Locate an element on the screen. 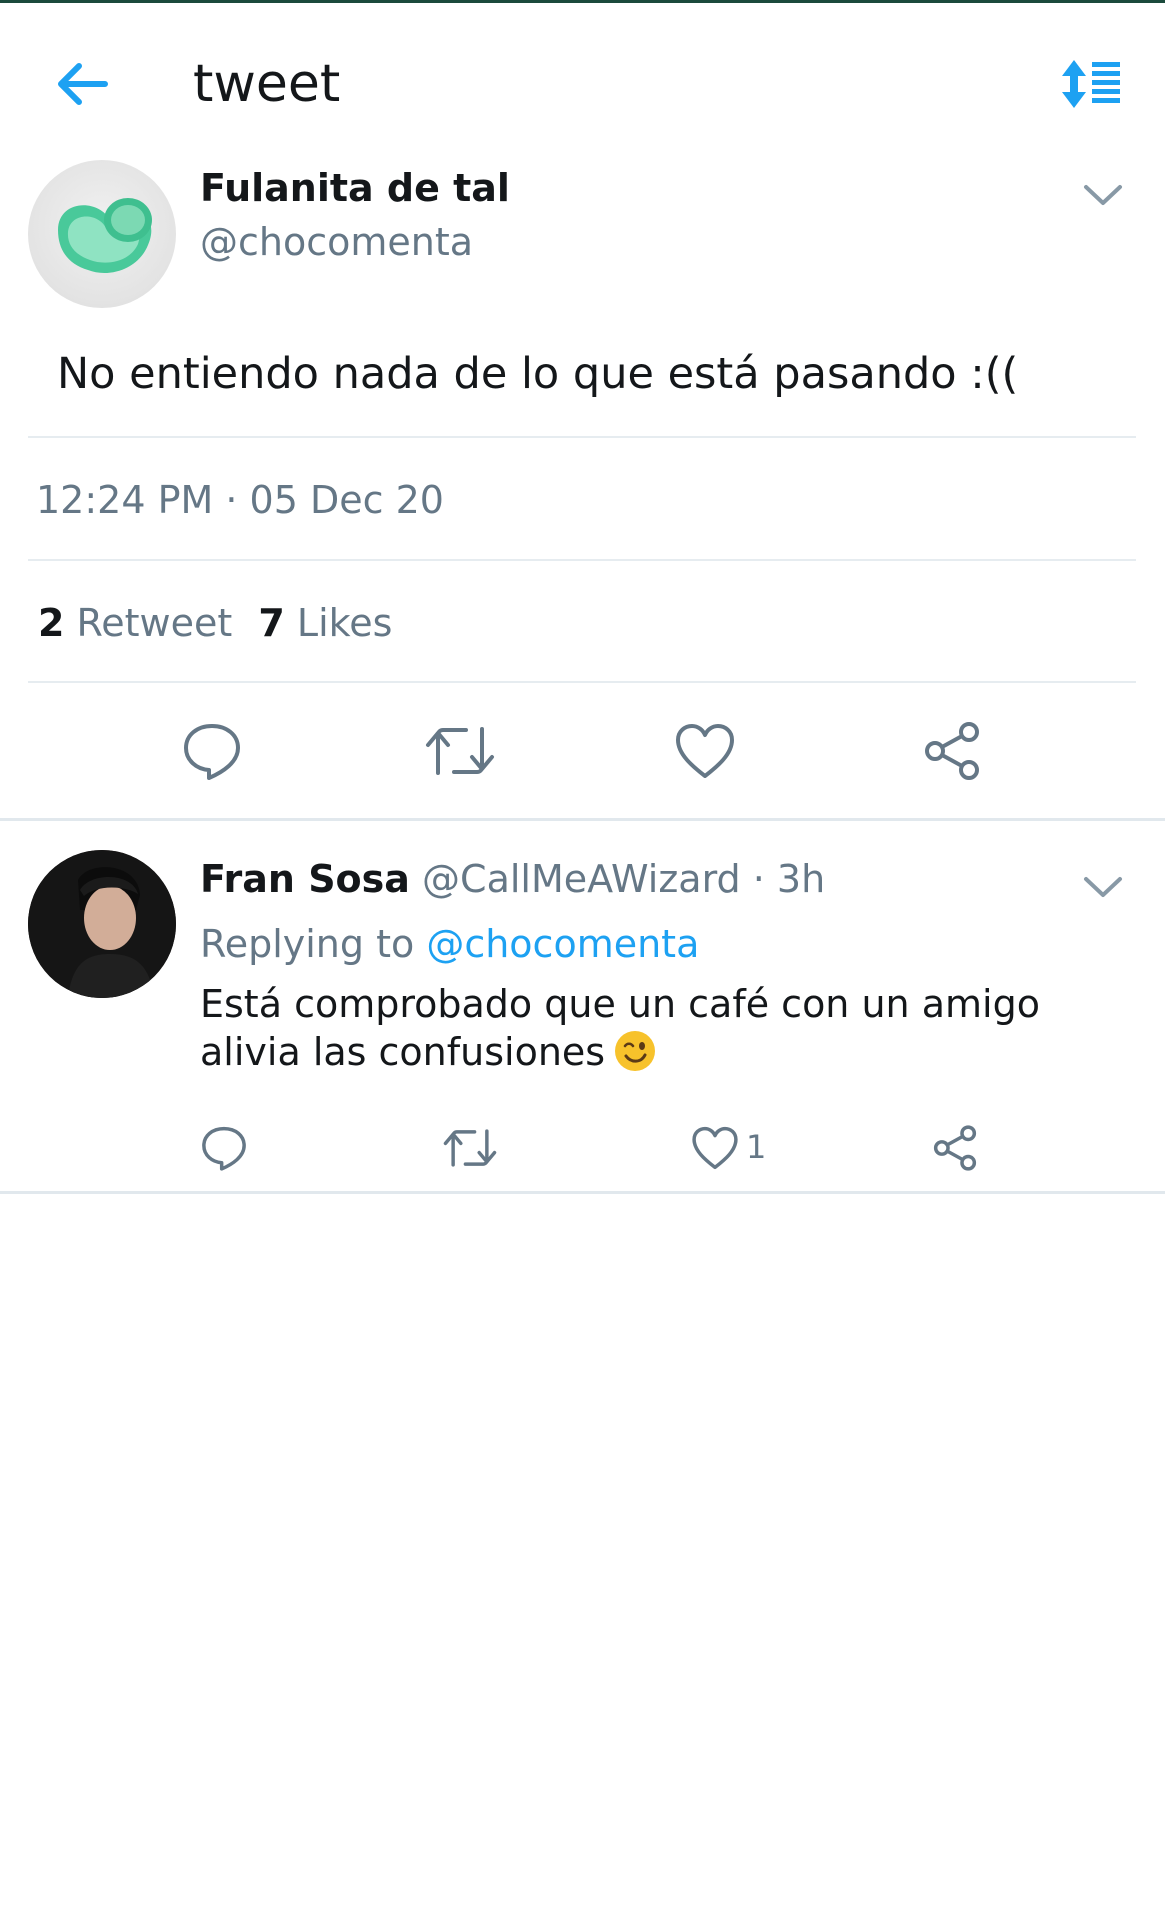 The image size is (1165, 1920). tweet-stats: 2 Retweet 7 Likes is located at coordinates (215, 623).